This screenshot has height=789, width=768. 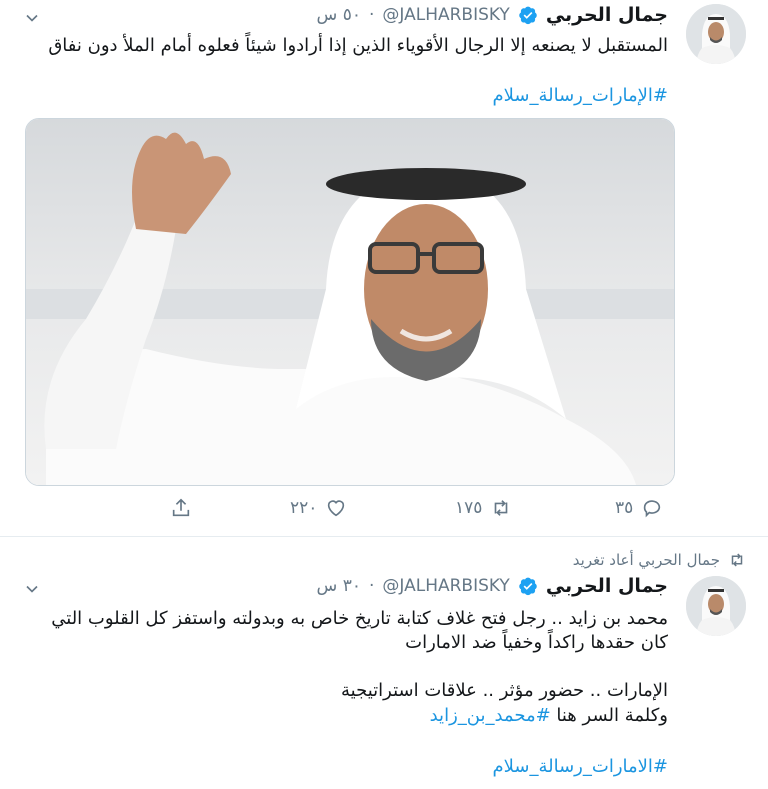 I want to click on reply-button: ٣٥, so click(x=639, y=508).